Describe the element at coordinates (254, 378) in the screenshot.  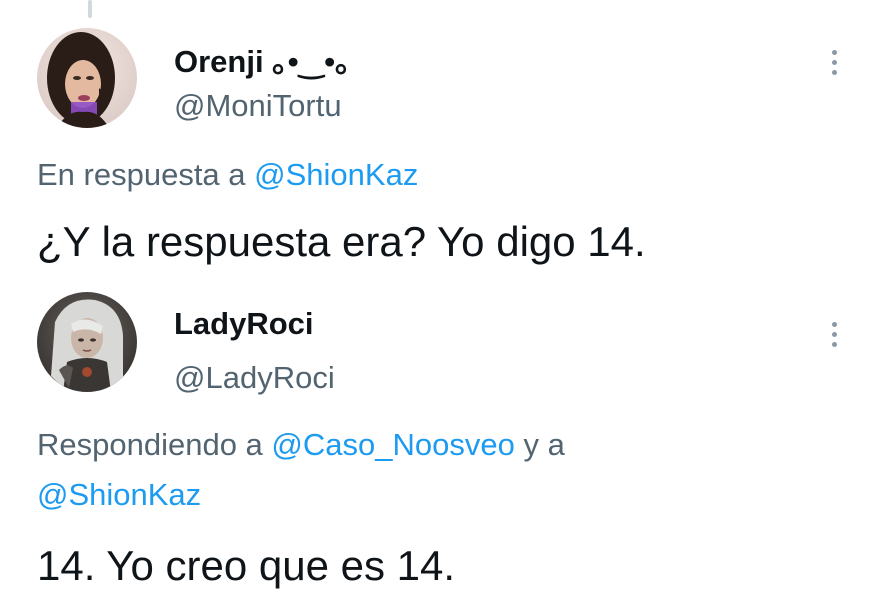
I see `user-handle: @LadyRoci` at that location.